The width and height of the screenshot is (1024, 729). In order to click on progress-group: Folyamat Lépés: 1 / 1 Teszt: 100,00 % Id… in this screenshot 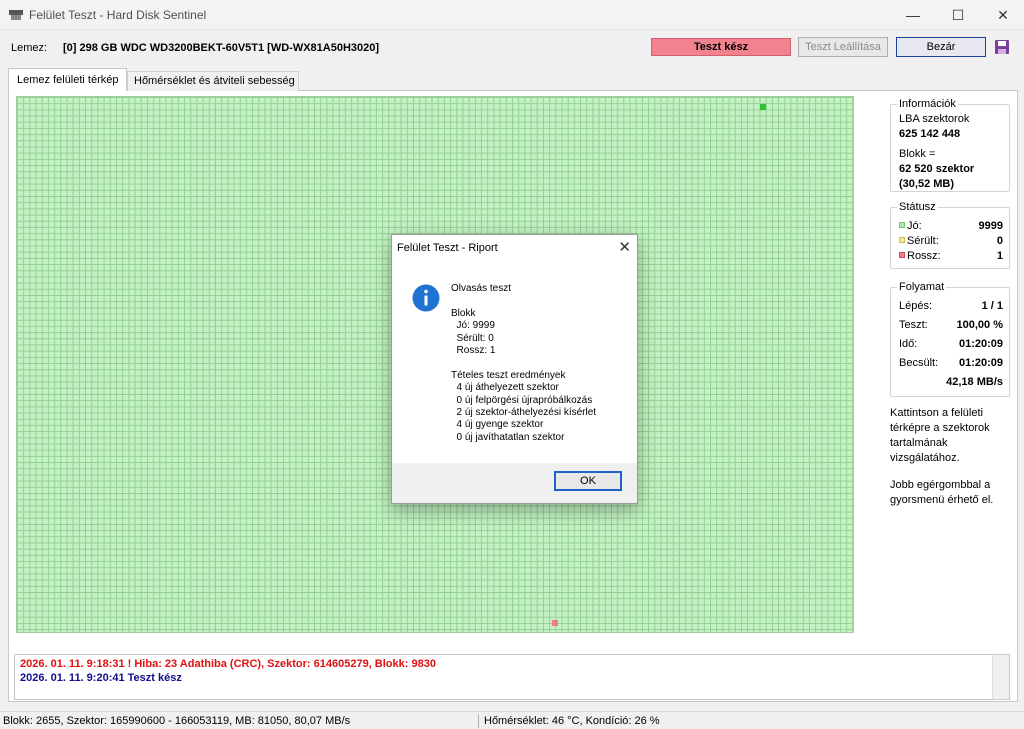, I will do `click(950, 339)`.